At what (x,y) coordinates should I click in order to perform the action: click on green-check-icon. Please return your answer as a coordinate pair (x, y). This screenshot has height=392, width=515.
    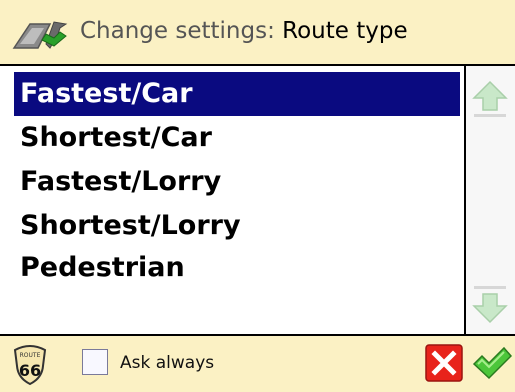
    Looking at the image, I should click on (492, 363).